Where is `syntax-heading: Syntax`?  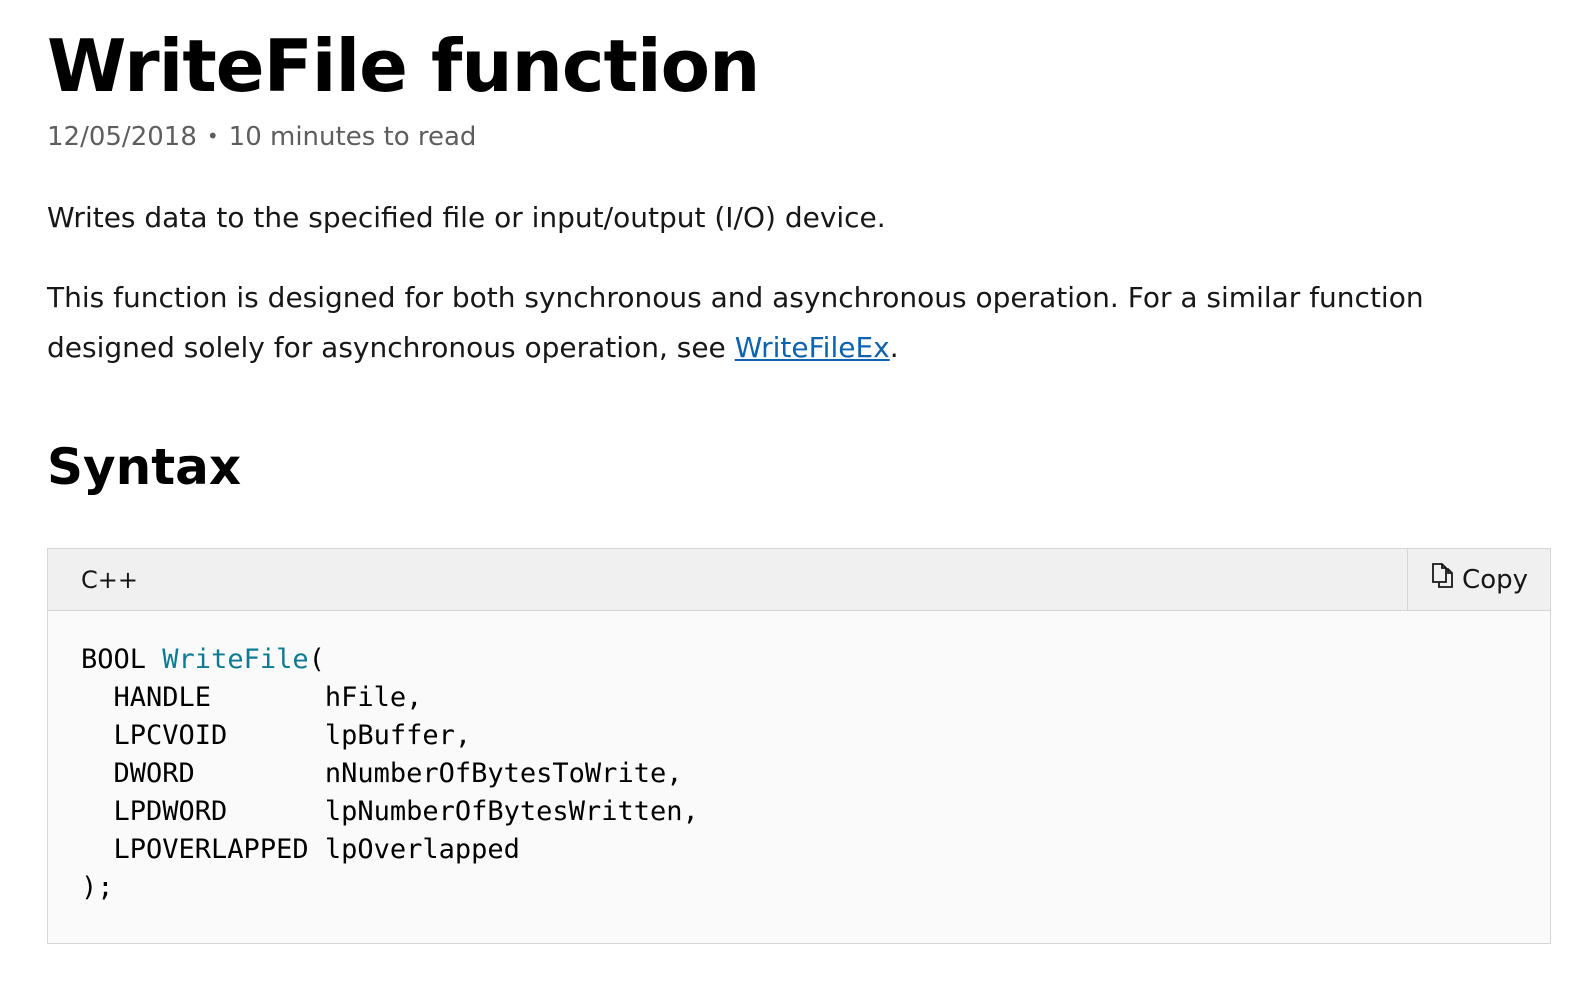
syntax-heading: Syntax is located at coordinates (144, 467).